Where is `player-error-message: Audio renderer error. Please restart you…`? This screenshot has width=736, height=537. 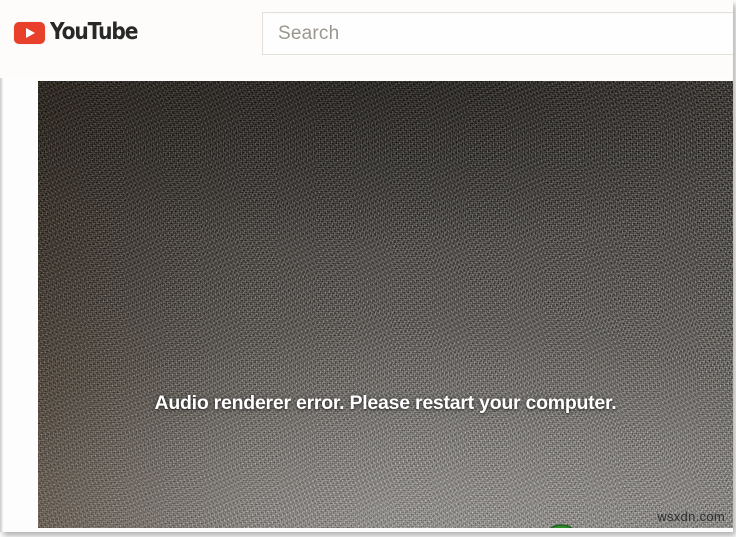
player-error-message: Audio renderer error. Please restart you… is located at coordinates (385, 403).